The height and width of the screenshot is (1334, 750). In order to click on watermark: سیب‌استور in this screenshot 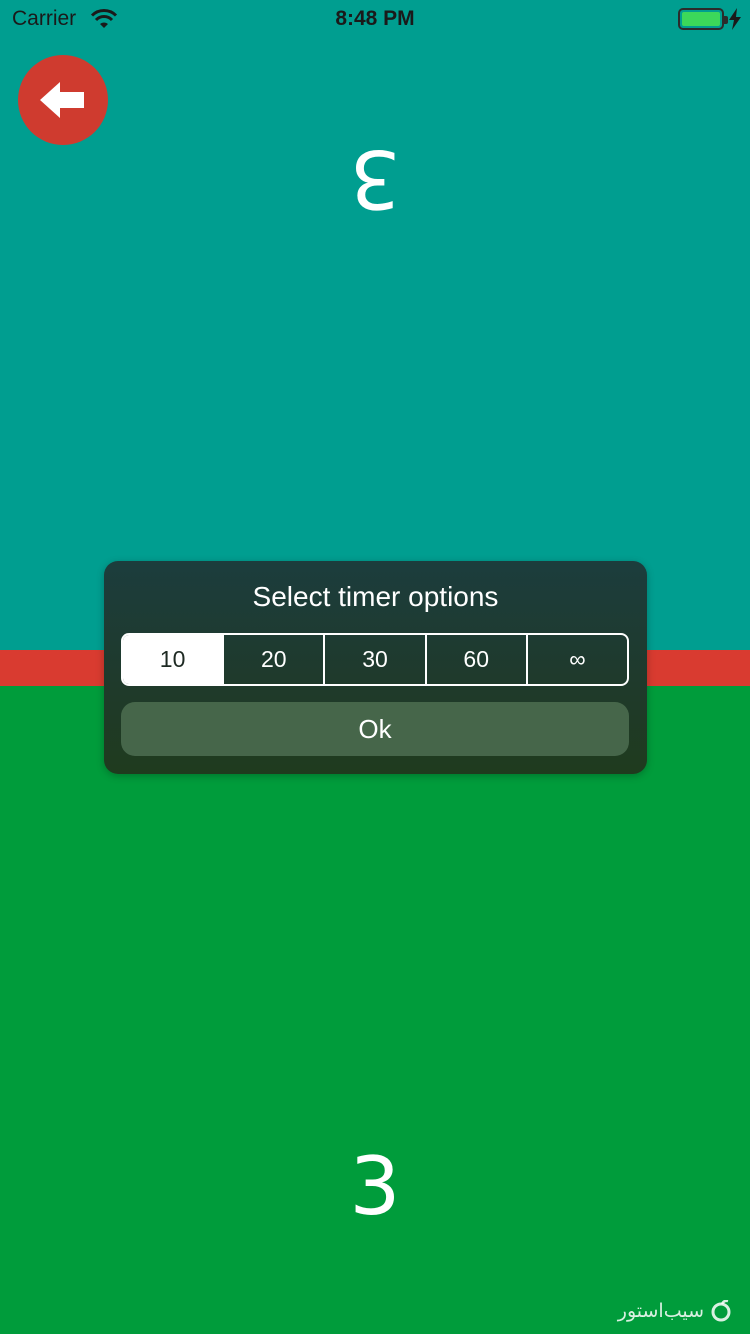, I will do `click(675, 1311)`.